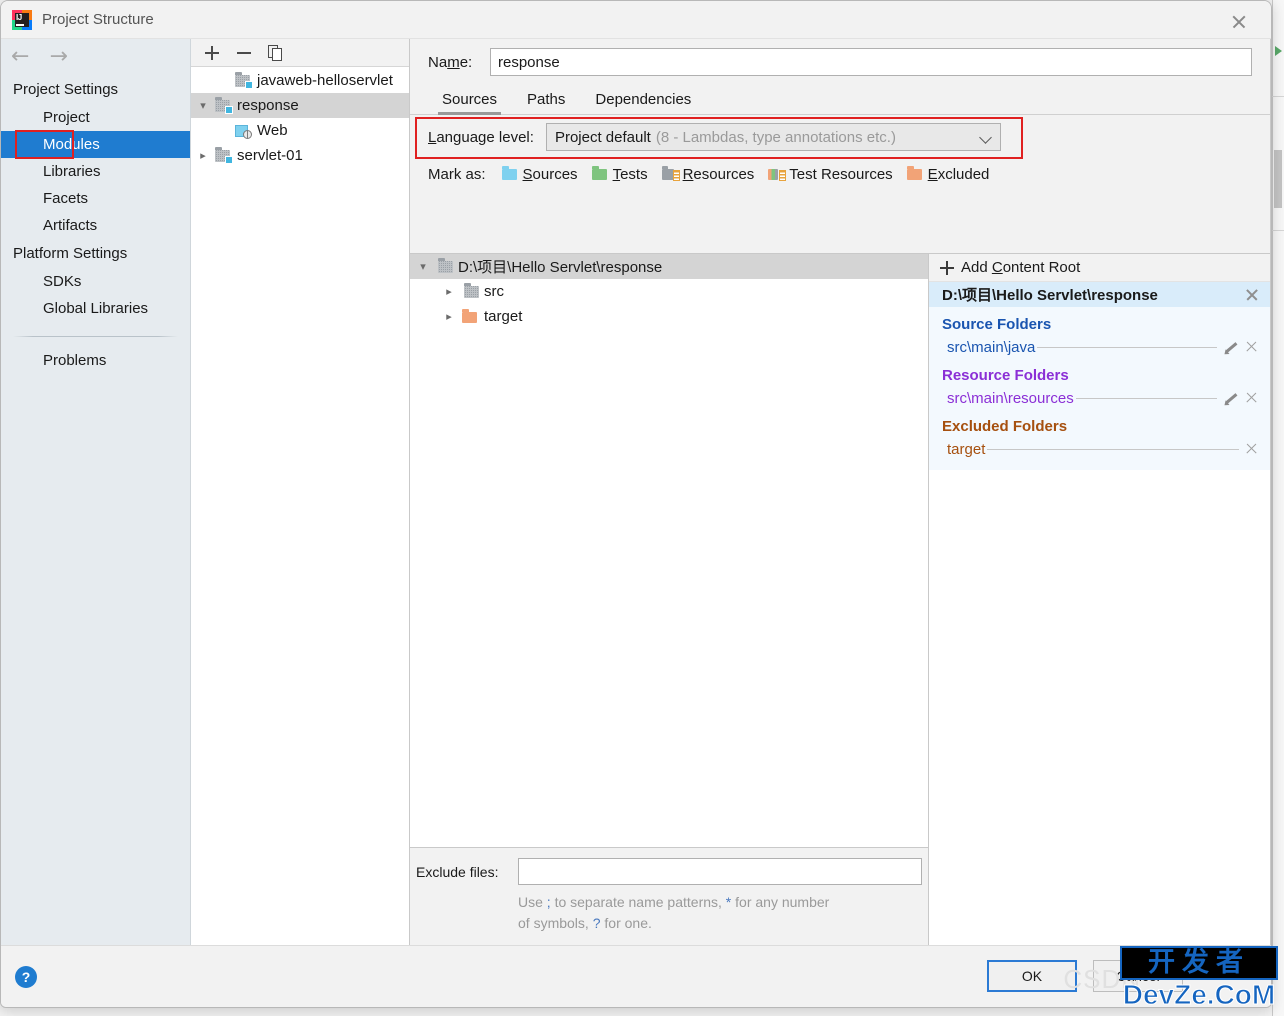 The image size is (1284, 1016). I want to click on tab-paths: Paths, so click(546, 100).